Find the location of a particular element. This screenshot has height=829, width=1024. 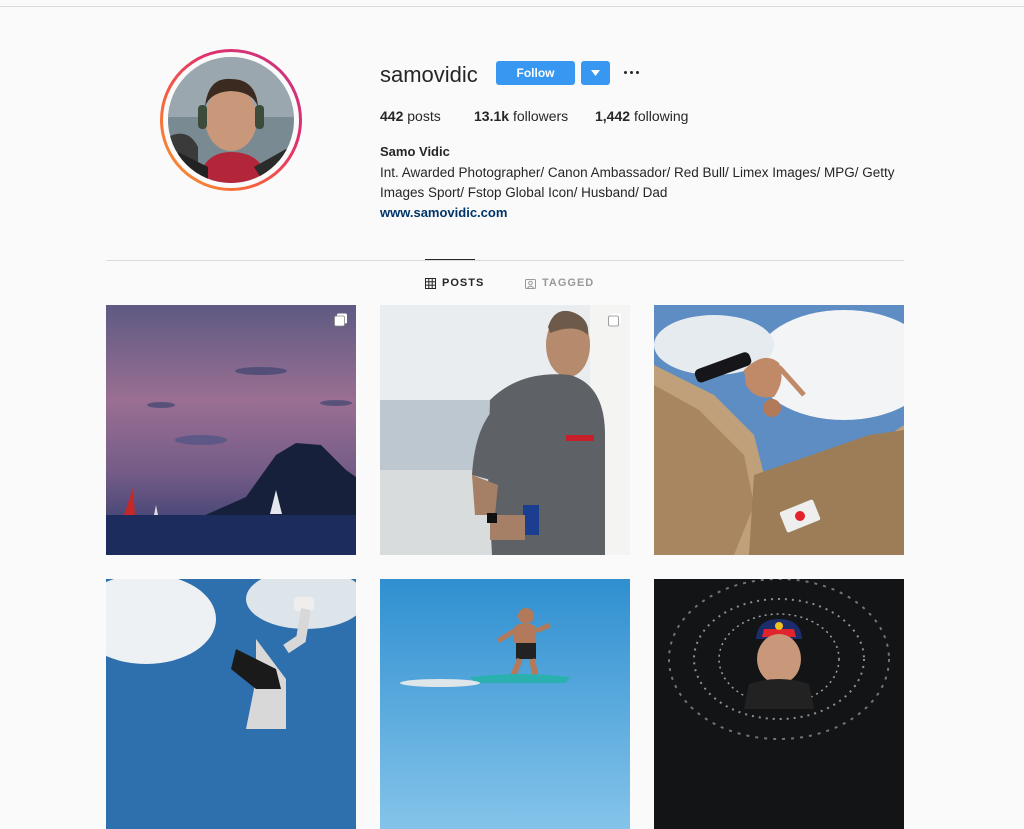

suggestions-dropdown-button is located at coordinates (595, 73).